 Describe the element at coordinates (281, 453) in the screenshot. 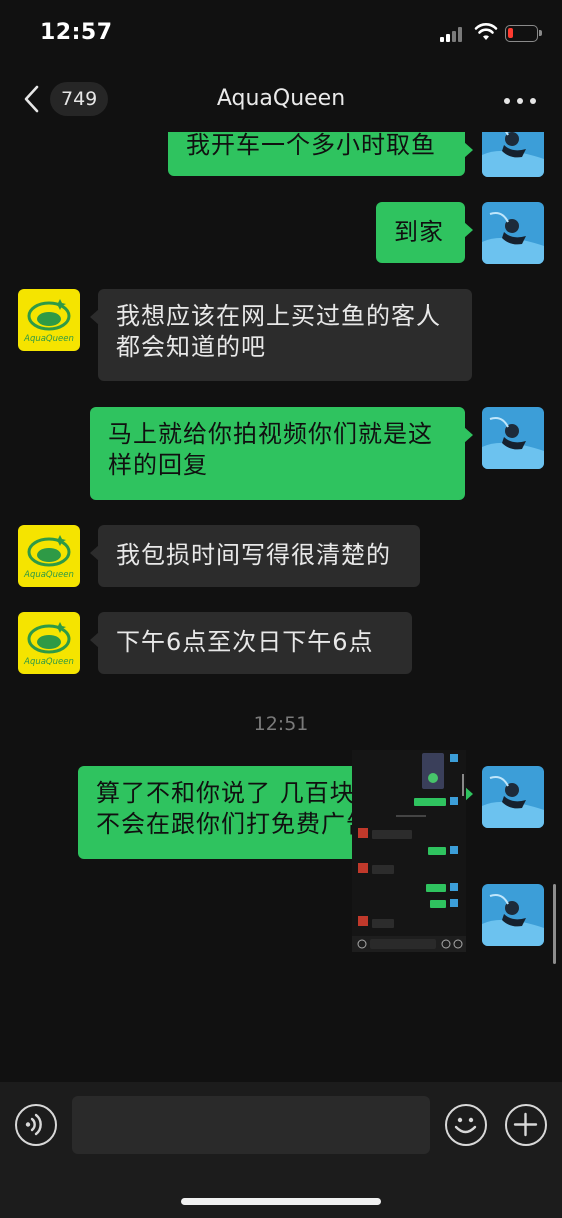

I see `message-bubble: 马上就给你拍视频你们就是这样的回复` at that location.